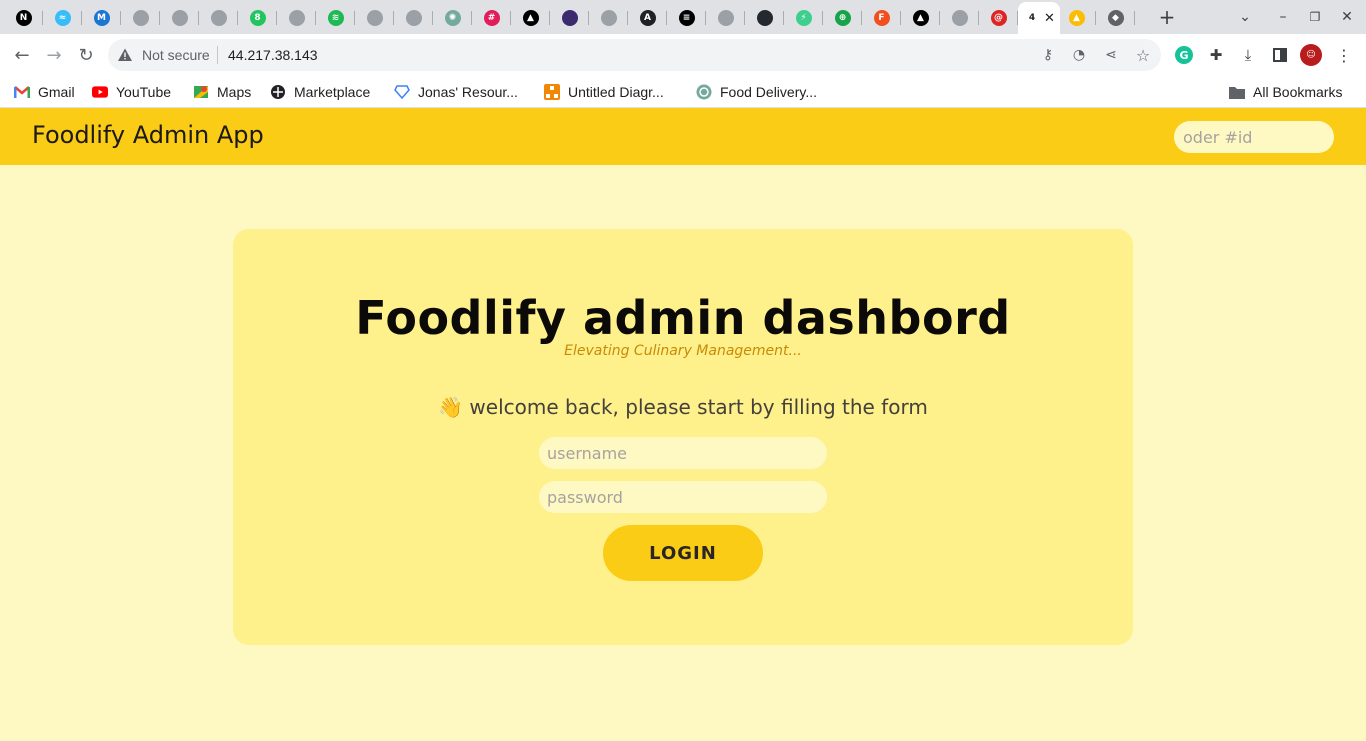  Describe the element at coordinates (1184, 55) in the screenshot. I see `grammarly-icon: G` at that location.